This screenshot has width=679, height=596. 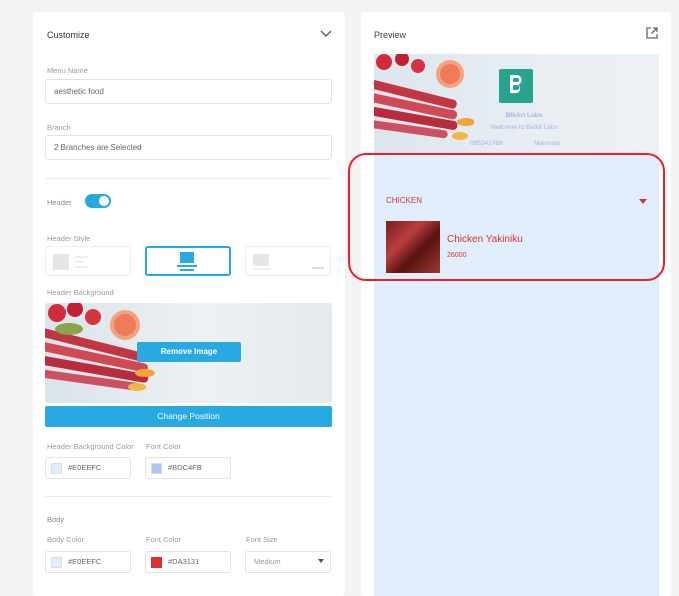 I want to click on layout-center-icon, so click(x=187, y=261).